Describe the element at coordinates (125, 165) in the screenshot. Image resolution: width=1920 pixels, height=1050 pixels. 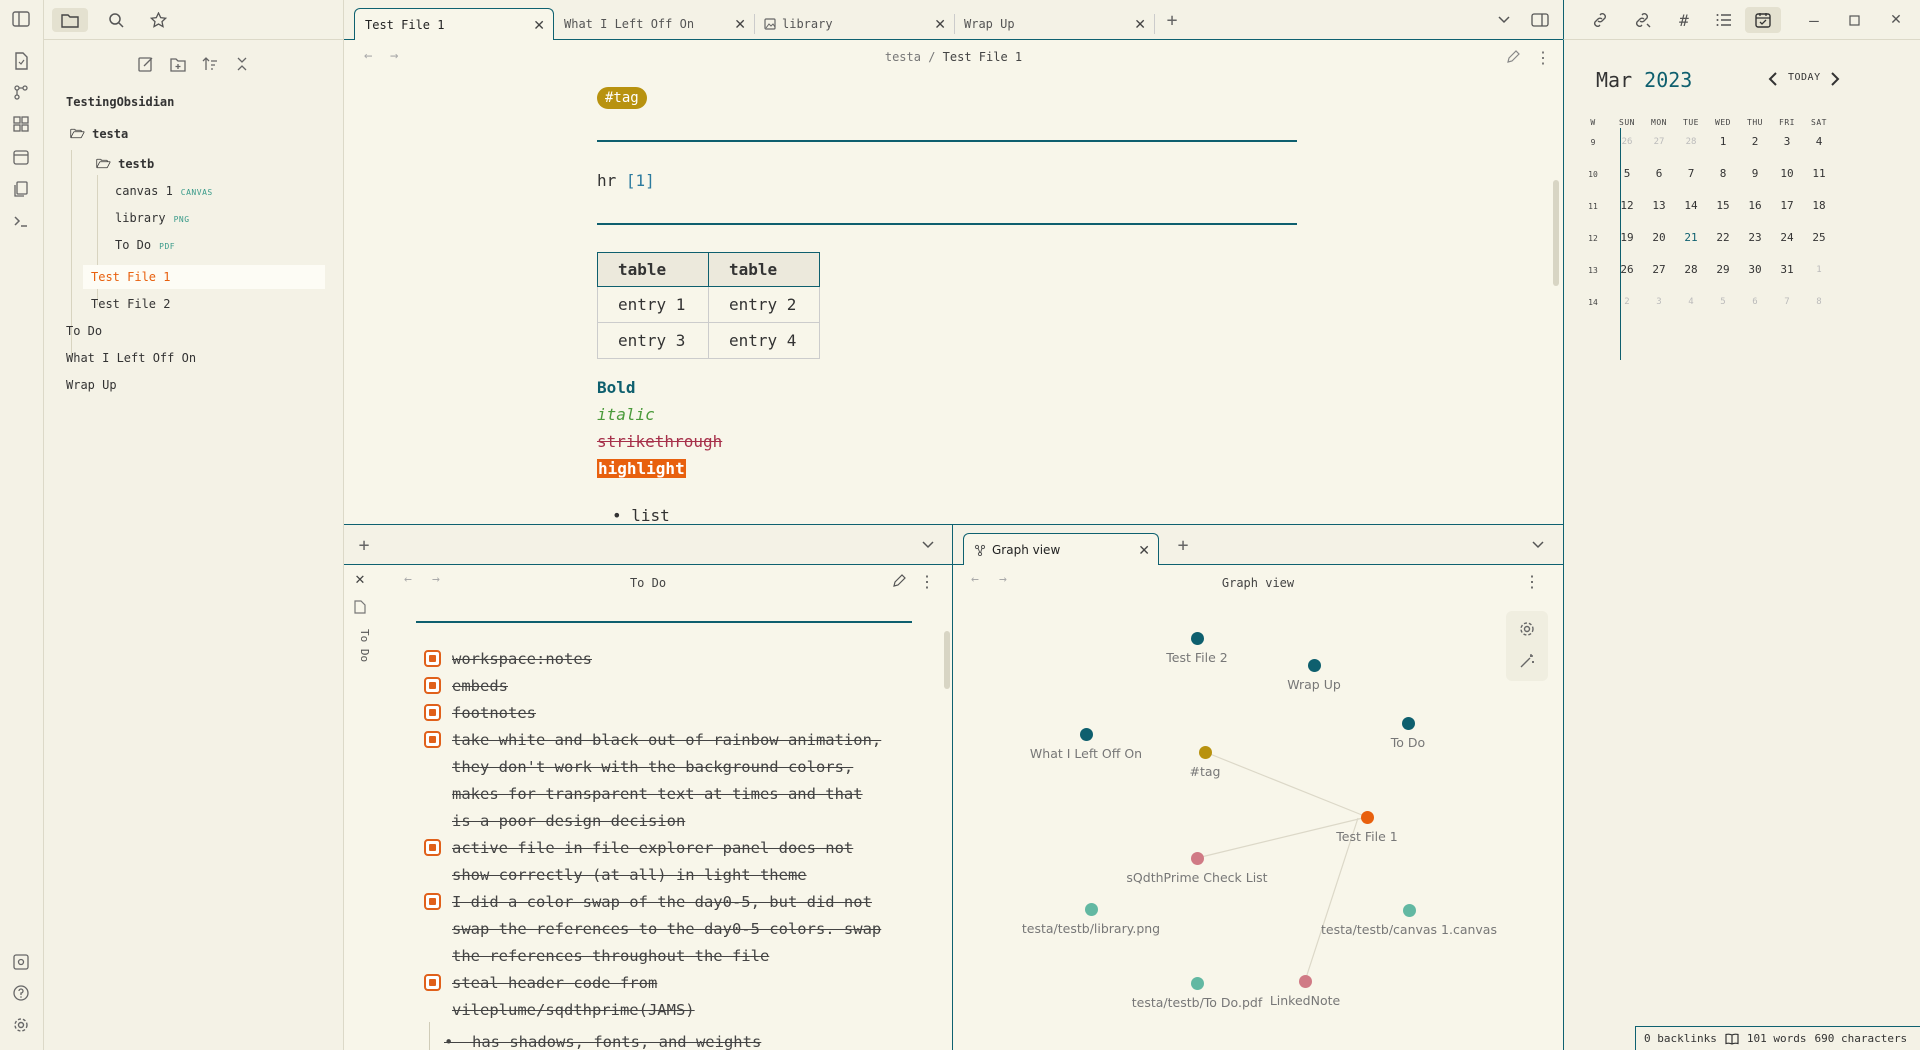
I see `folder-testb: 🗁 testb` at that location.